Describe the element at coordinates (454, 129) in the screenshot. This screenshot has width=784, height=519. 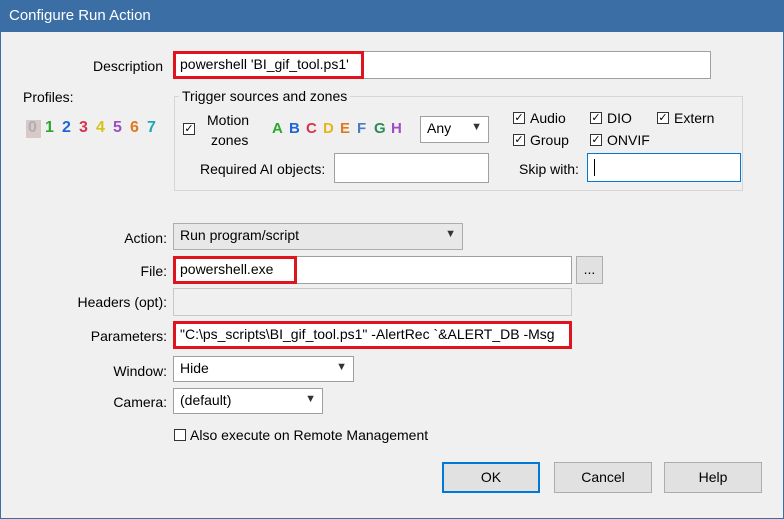
I see `zone-mode-select: Any ▼` at that location.